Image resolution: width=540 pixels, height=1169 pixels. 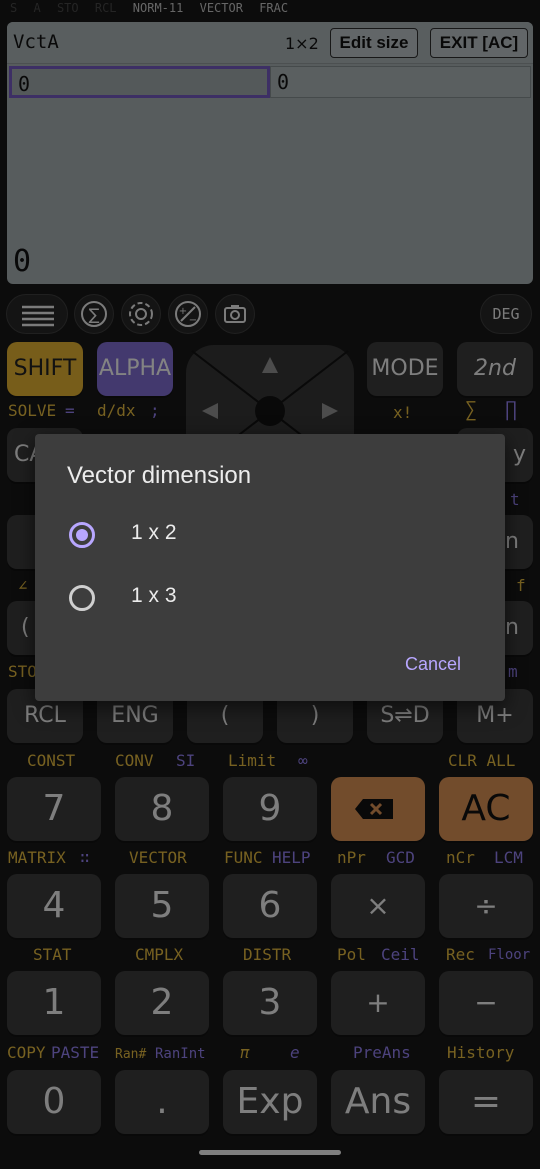 What do you see at coordinates (154, 595) in the screenshot?
I see `option-label: 1 x 3` at bounding box center [154, 595].